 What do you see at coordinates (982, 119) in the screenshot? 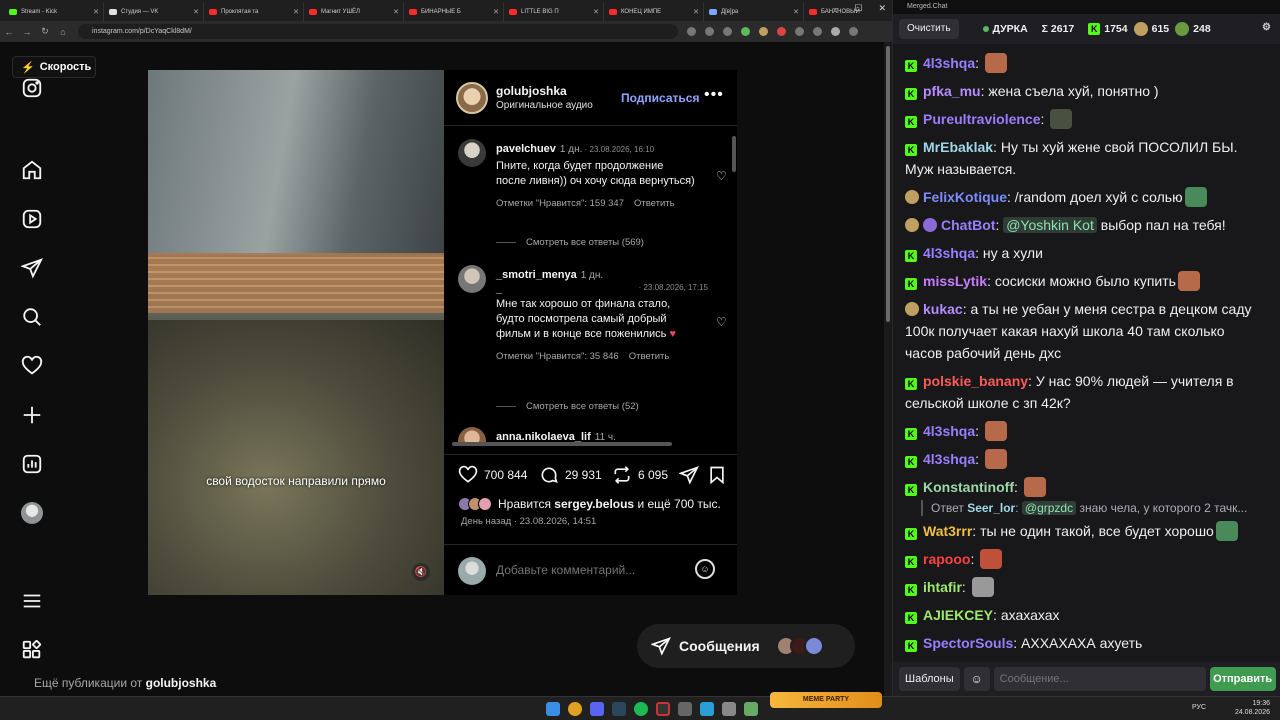
I see `chat-nick: Pureultraviolence` at bounding box center [982, 119].